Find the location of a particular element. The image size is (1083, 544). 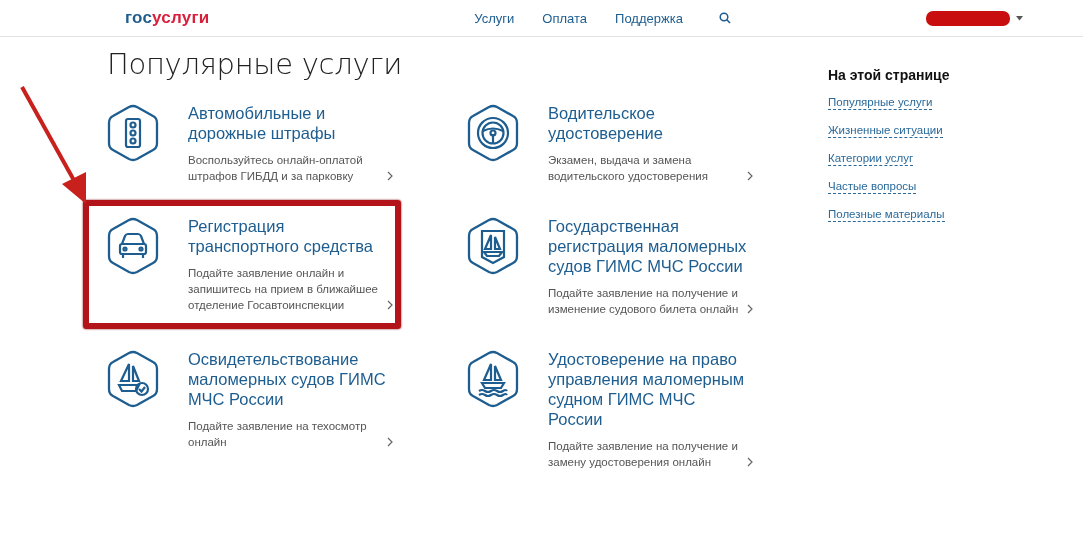

page-heading: Популярные услуги is located at coordinates (255, 64).